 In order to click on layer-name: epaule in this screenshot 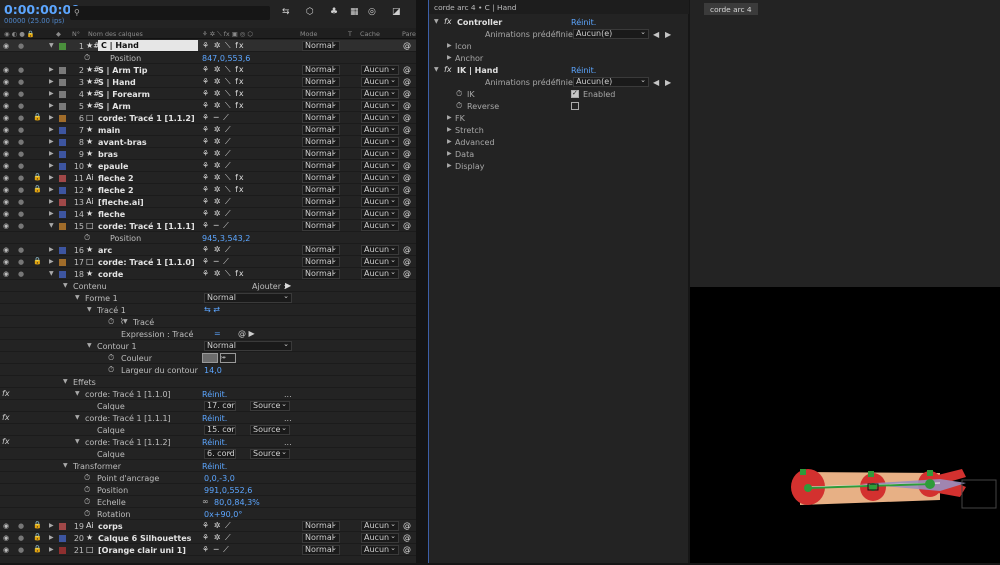, I will do `click(113, 166)`.